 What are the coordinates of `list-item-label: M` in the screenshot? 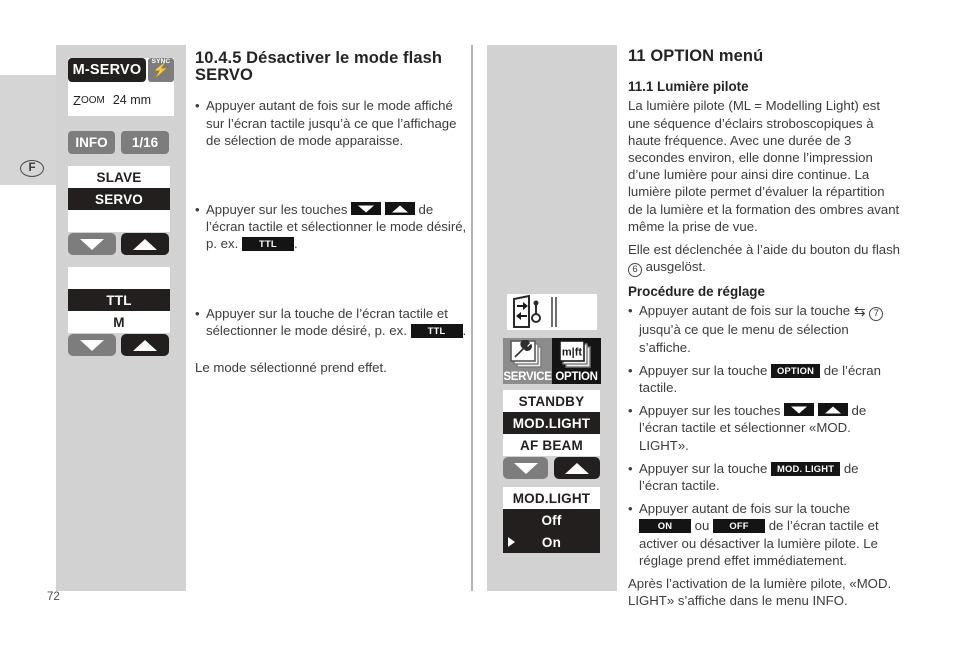 It's located at (119, 322).